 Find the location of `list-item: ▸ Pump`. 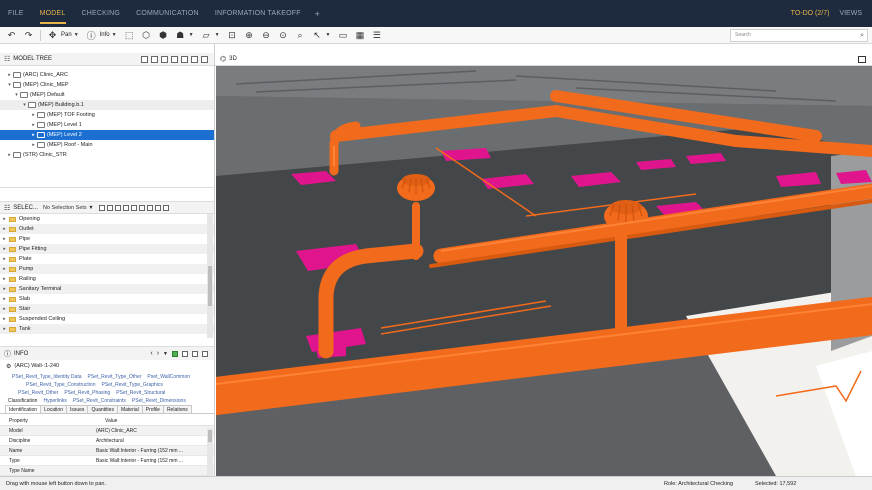

list-item: ▸ Pump is located at coordinates (107, 269).